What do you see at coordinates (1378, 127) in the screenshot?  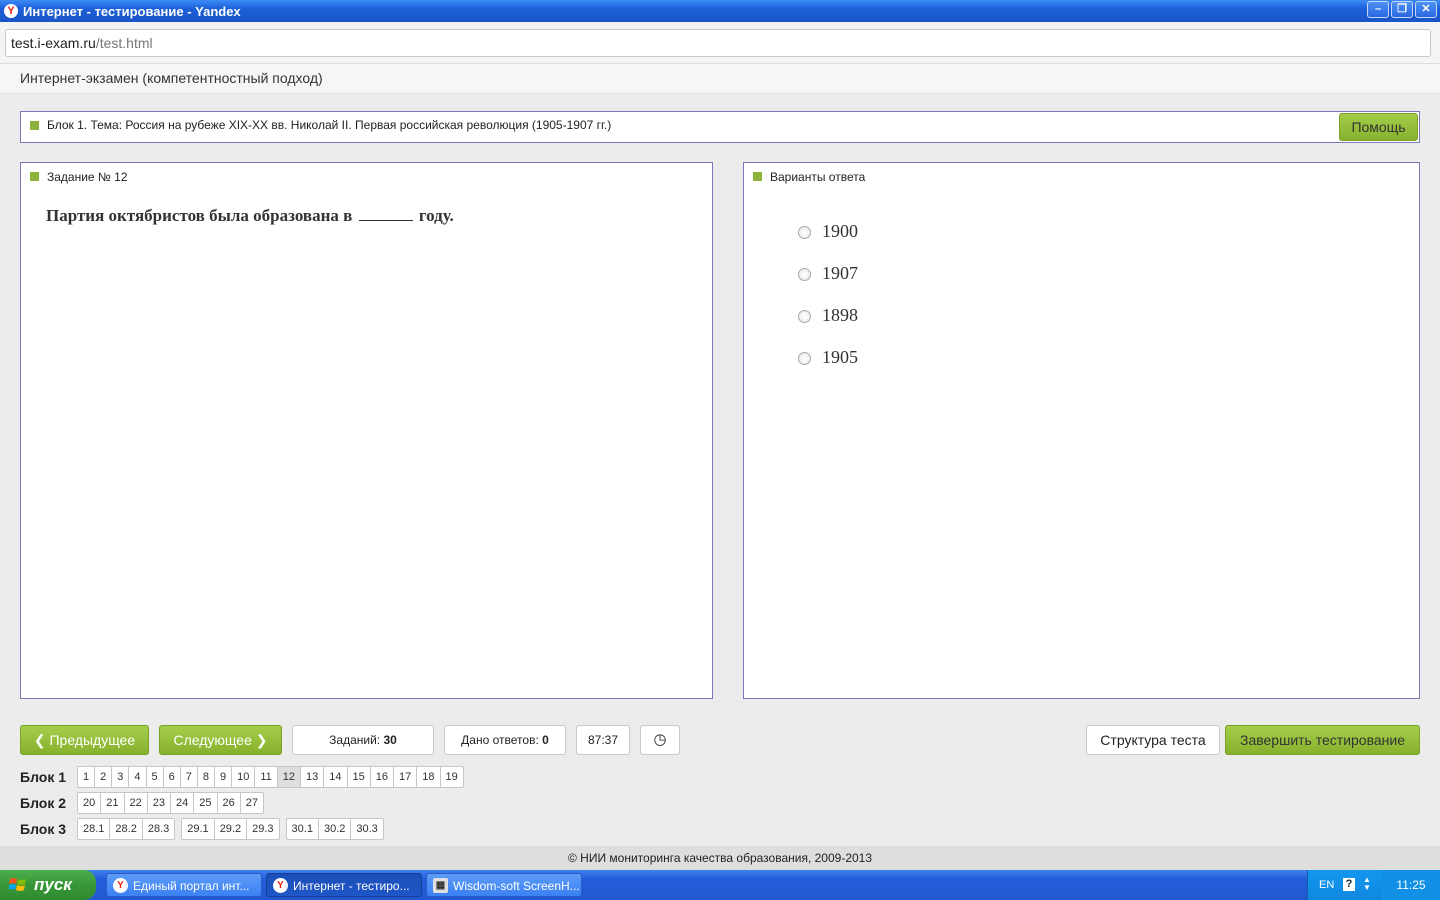 I see `help-button: Помощь` at bounding box center [1378, 127].